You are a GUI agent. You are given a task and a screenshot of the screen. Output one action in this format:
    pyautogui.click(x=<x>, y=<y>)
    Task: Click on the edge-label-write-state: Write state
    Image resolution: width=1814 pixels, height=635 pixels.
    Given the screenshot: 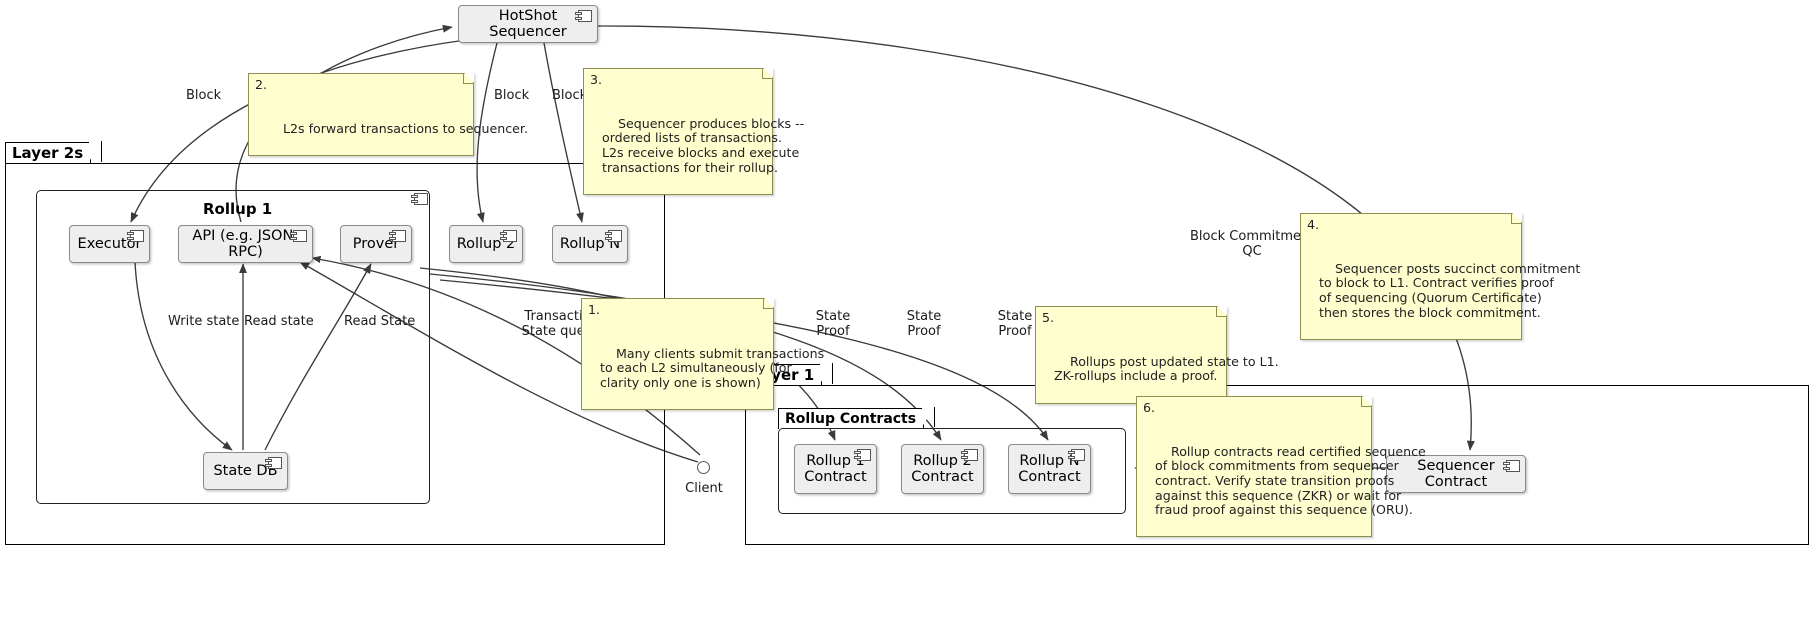 What is the action you would take?
    pyautogui.click(x=204, y=321)
    